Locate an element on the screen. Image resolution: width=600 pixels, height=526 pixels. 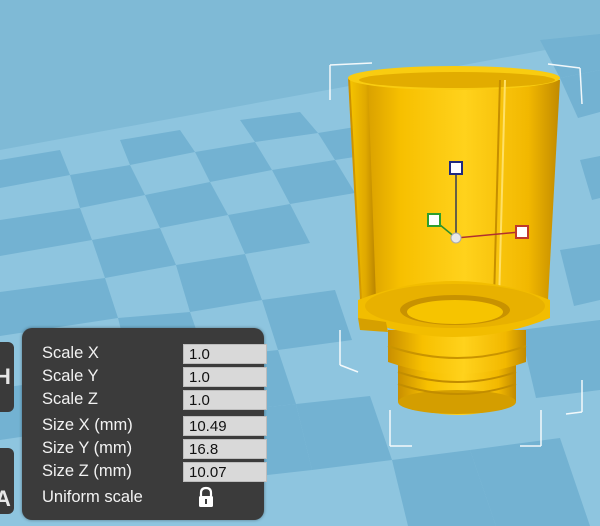
size-x-label: Size X (mm) is located at coordinates (87, 425).